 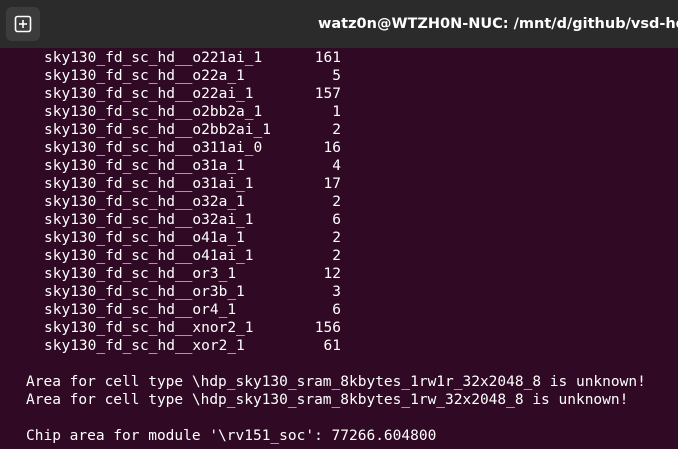 What do you see at coordinates (327, 328) in the screenshot?
I see `cell-count: 156` at bounding box center [327, 328].